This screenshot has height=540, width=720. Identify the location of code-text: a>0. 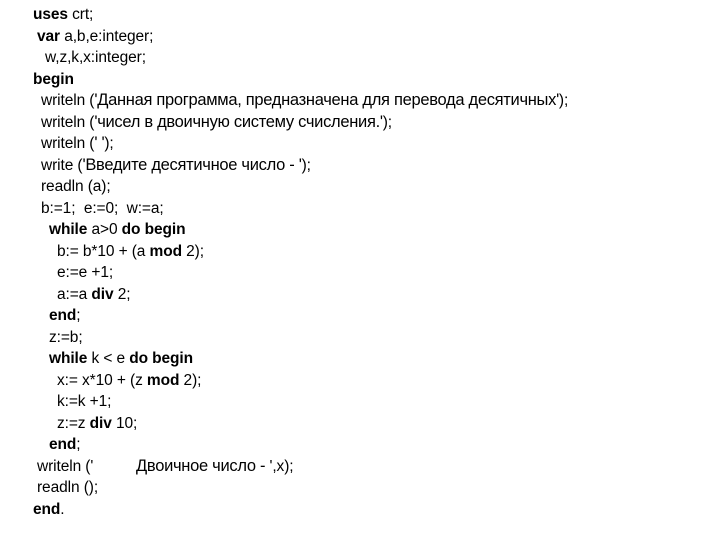
(104, 229).